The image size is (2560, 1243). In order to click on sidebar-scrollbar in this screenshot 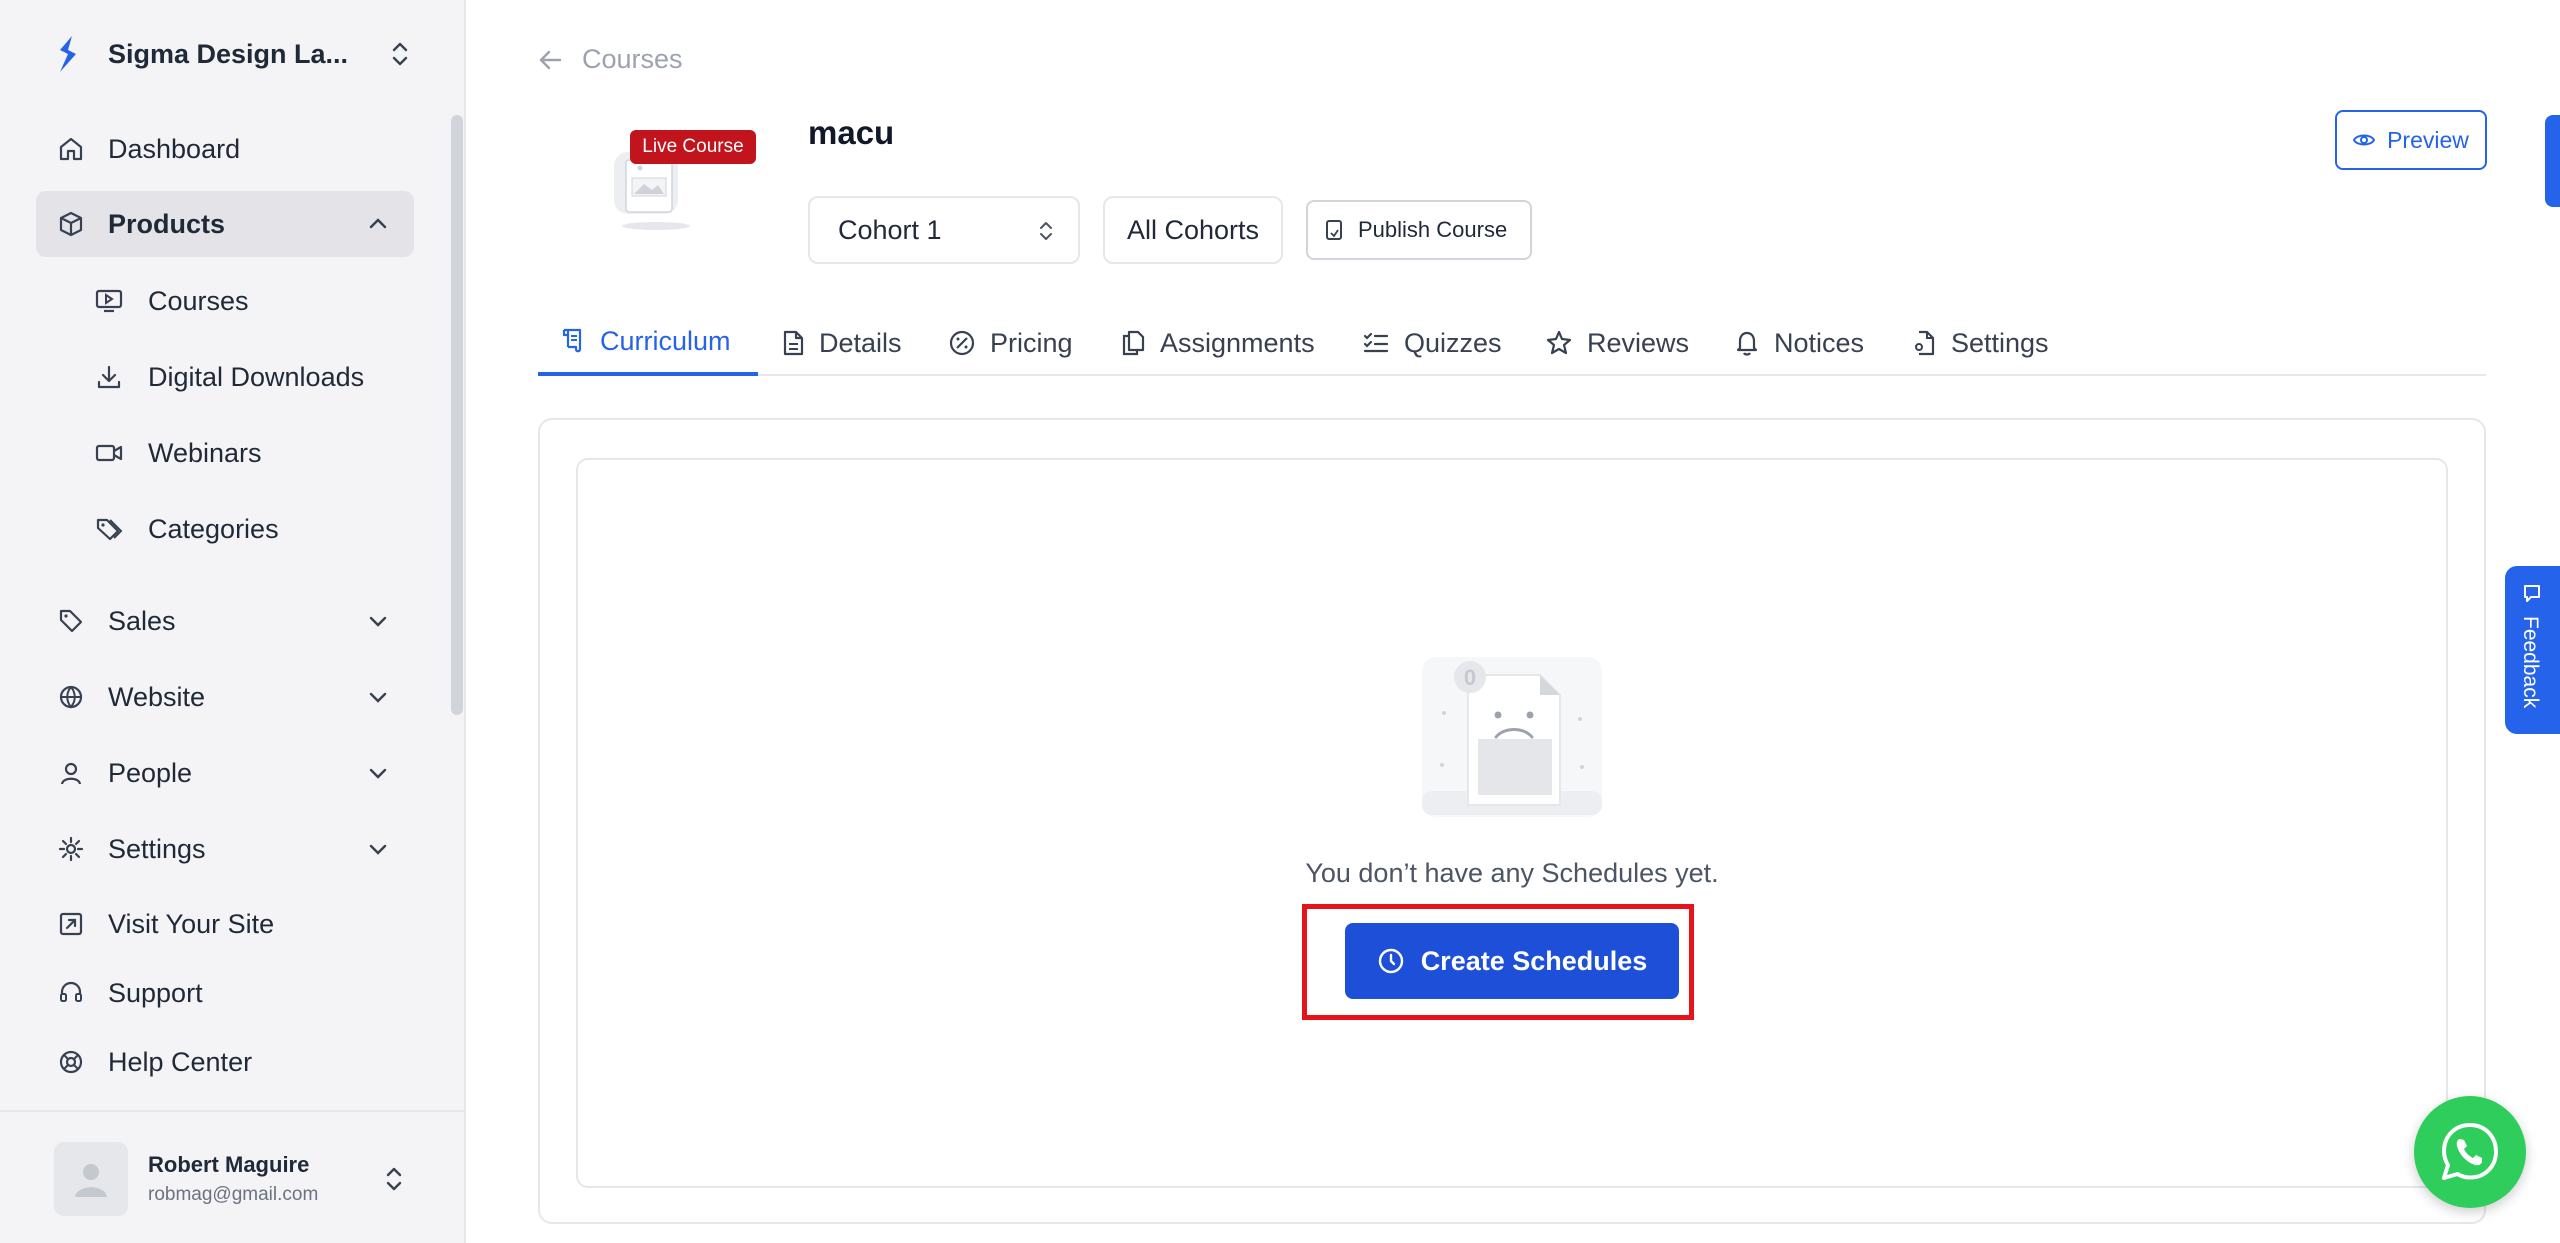, I will do `click(457, 415)`.